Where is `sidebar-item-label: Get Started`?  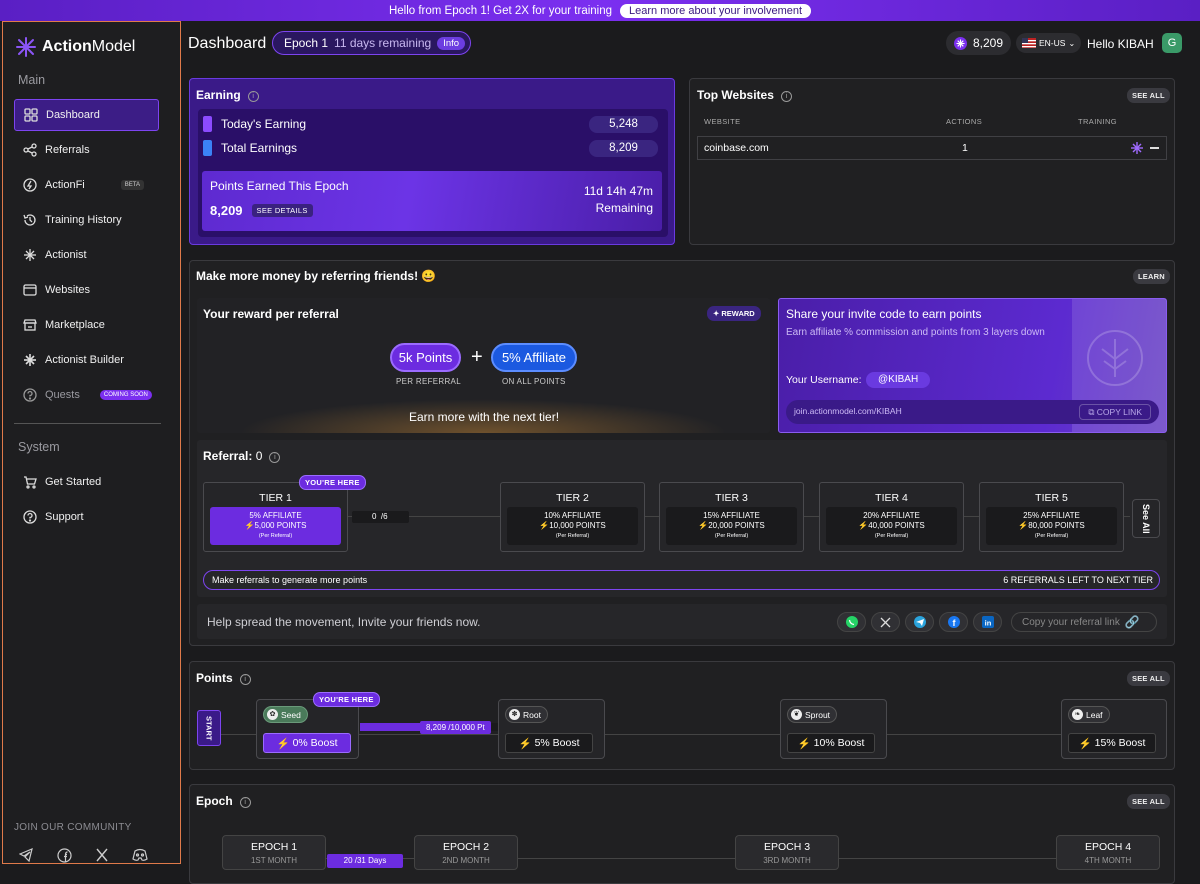
sidebar-item-label: Get Started is located at coordinates (73, 482).